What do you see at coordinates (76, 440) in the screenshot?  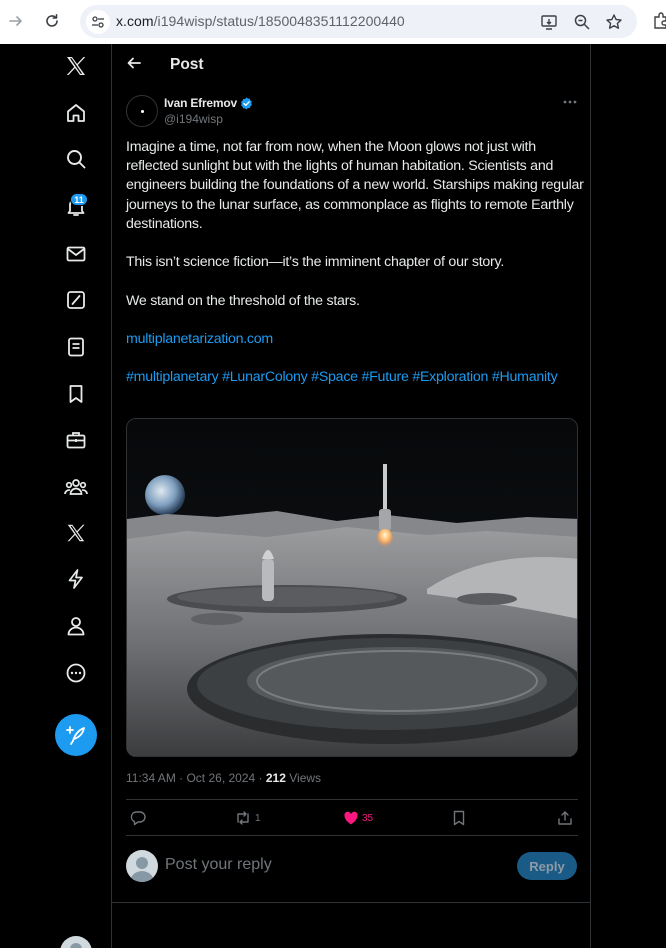 I see `jobs-briefcase-icon` at bounding box center [76, 440].